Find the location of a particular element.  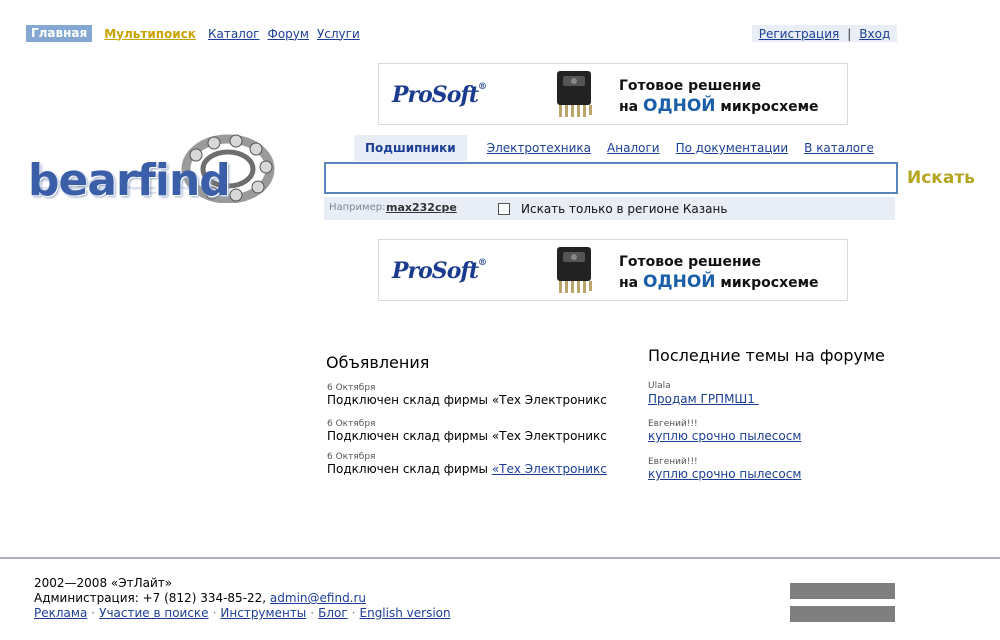

tab-by-documentation: По документации is located at coordinates (732, 148).